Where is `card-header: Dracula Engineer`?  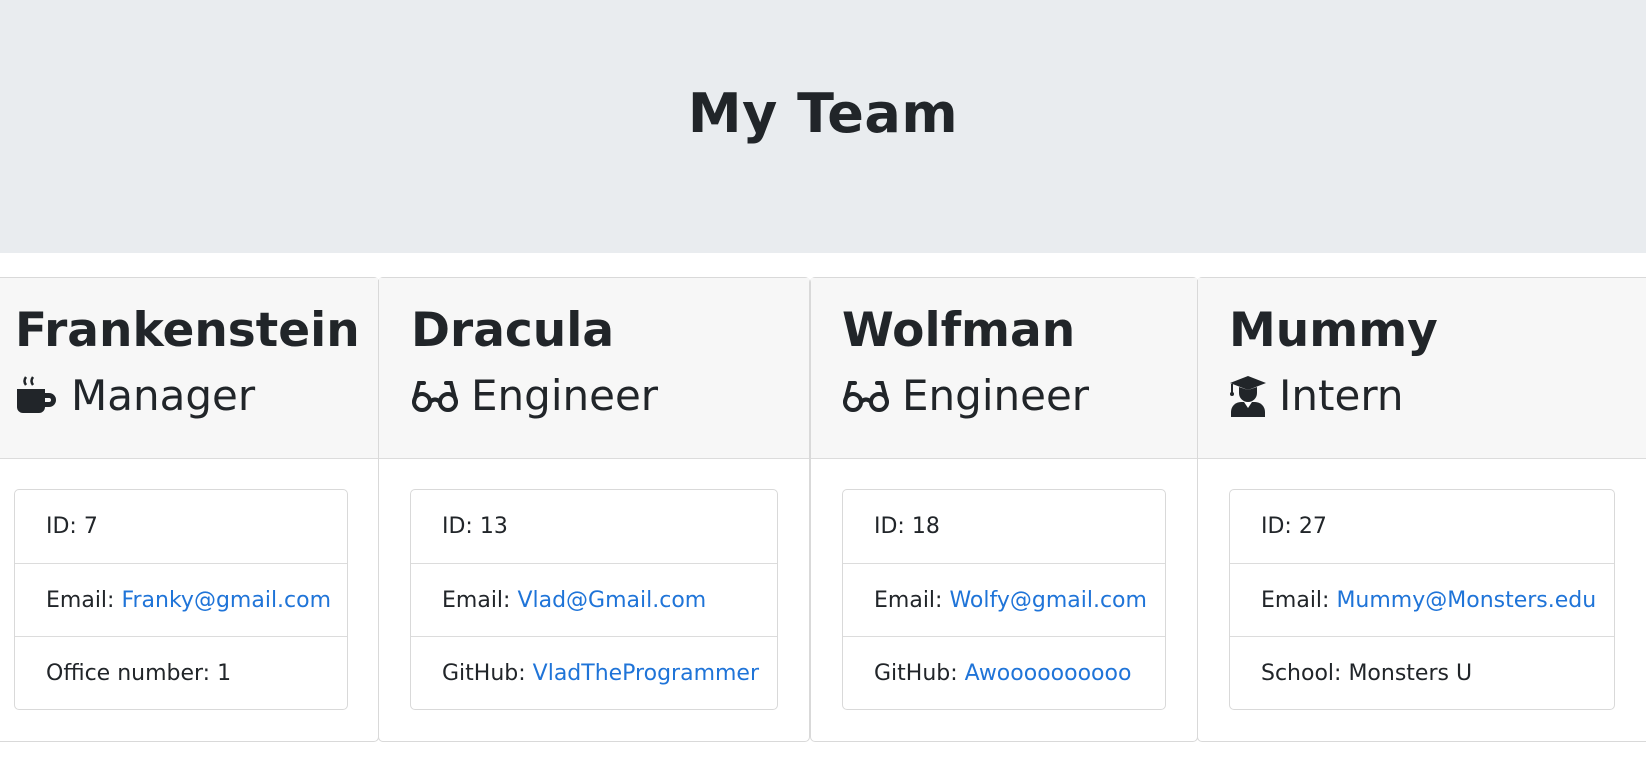
card-header: Dracula Engineer is located at coordinates (594, 368).